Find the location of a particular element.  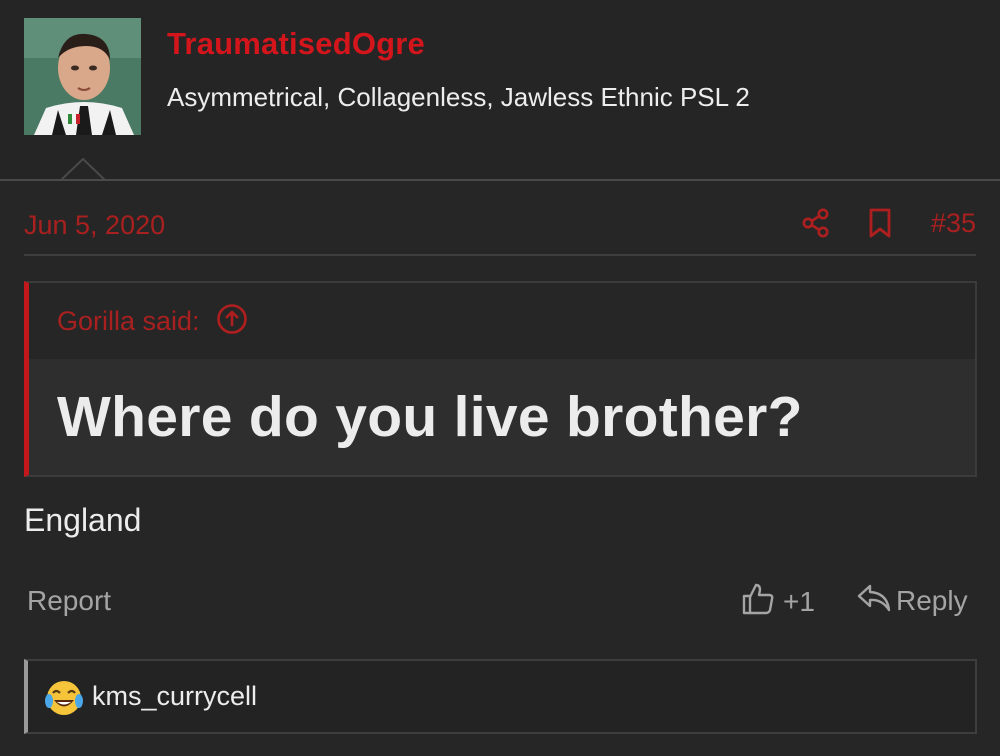

bookmark-icon is located at coordinates (880, 223).